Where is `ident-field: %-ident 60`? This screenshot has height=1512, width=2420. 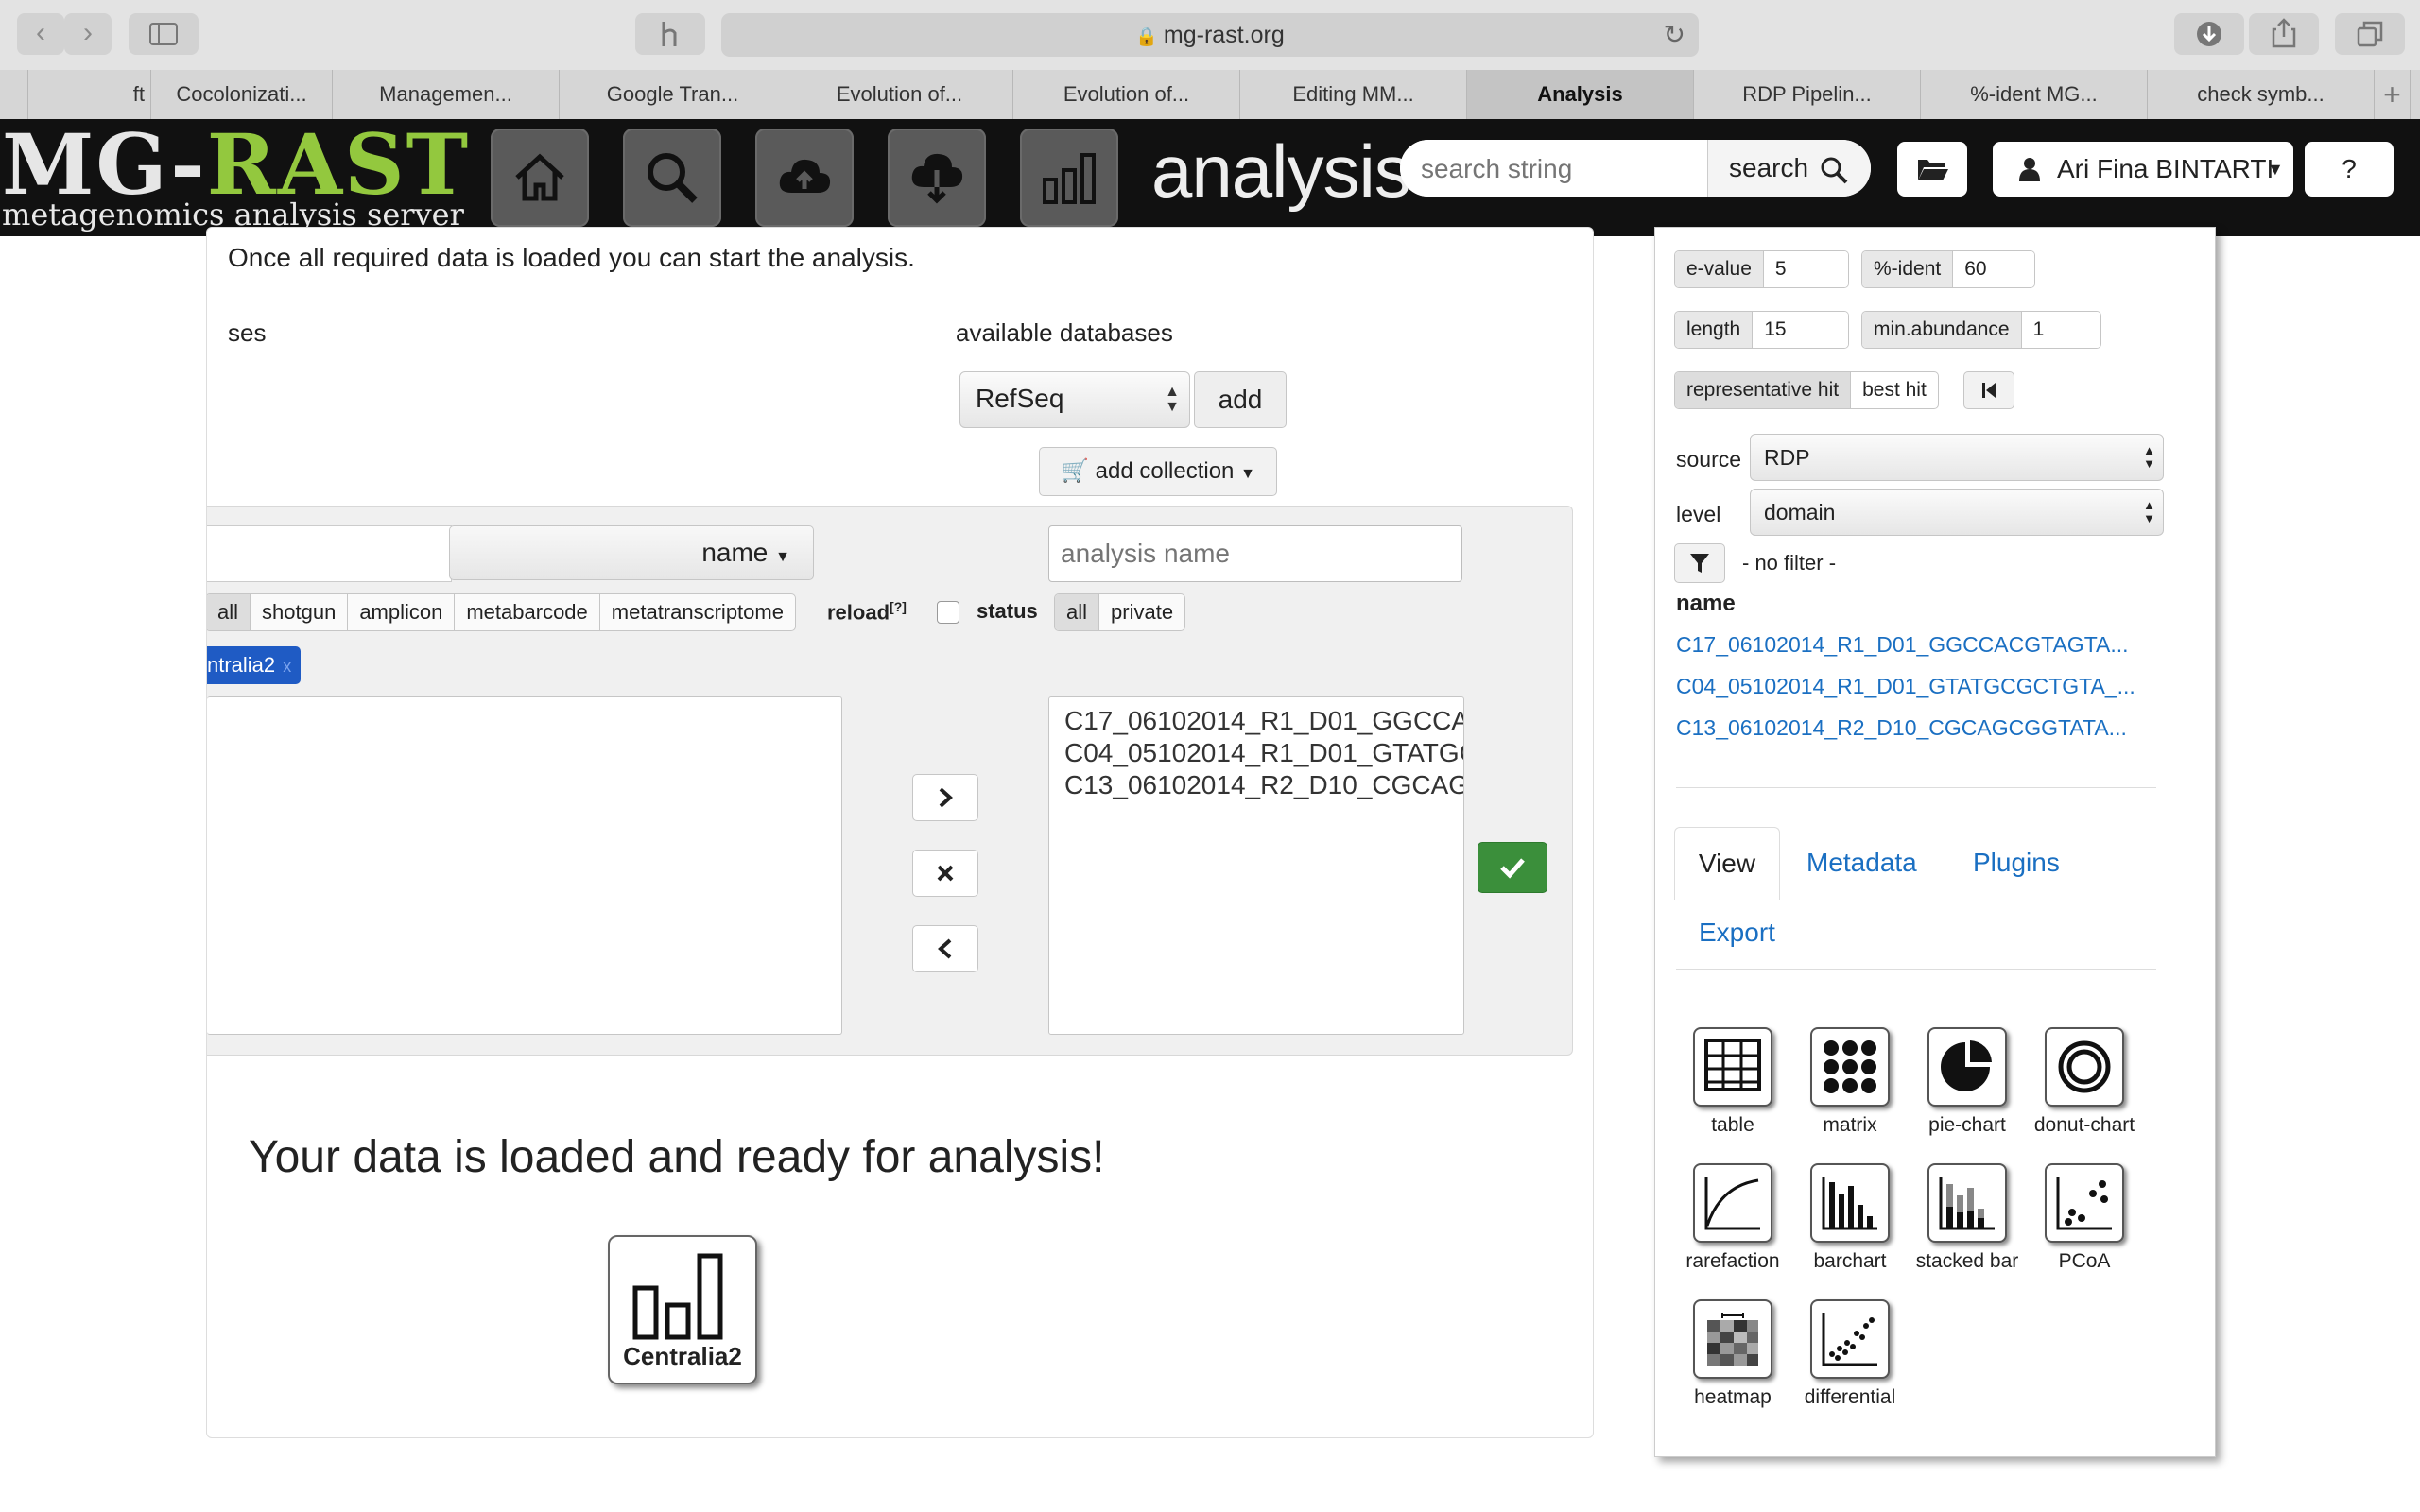 ident-field: %-ident 60 is located at coordinates (1948, 269).